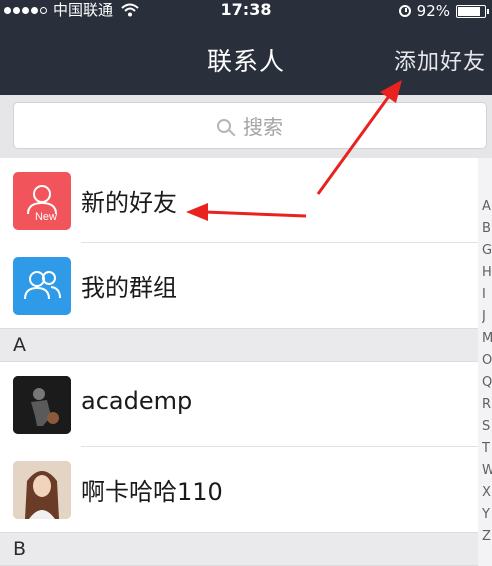 Image resolution: width=492 pixels, height=566 pixels. I want to click on index-letter: T, so click(487, 449).